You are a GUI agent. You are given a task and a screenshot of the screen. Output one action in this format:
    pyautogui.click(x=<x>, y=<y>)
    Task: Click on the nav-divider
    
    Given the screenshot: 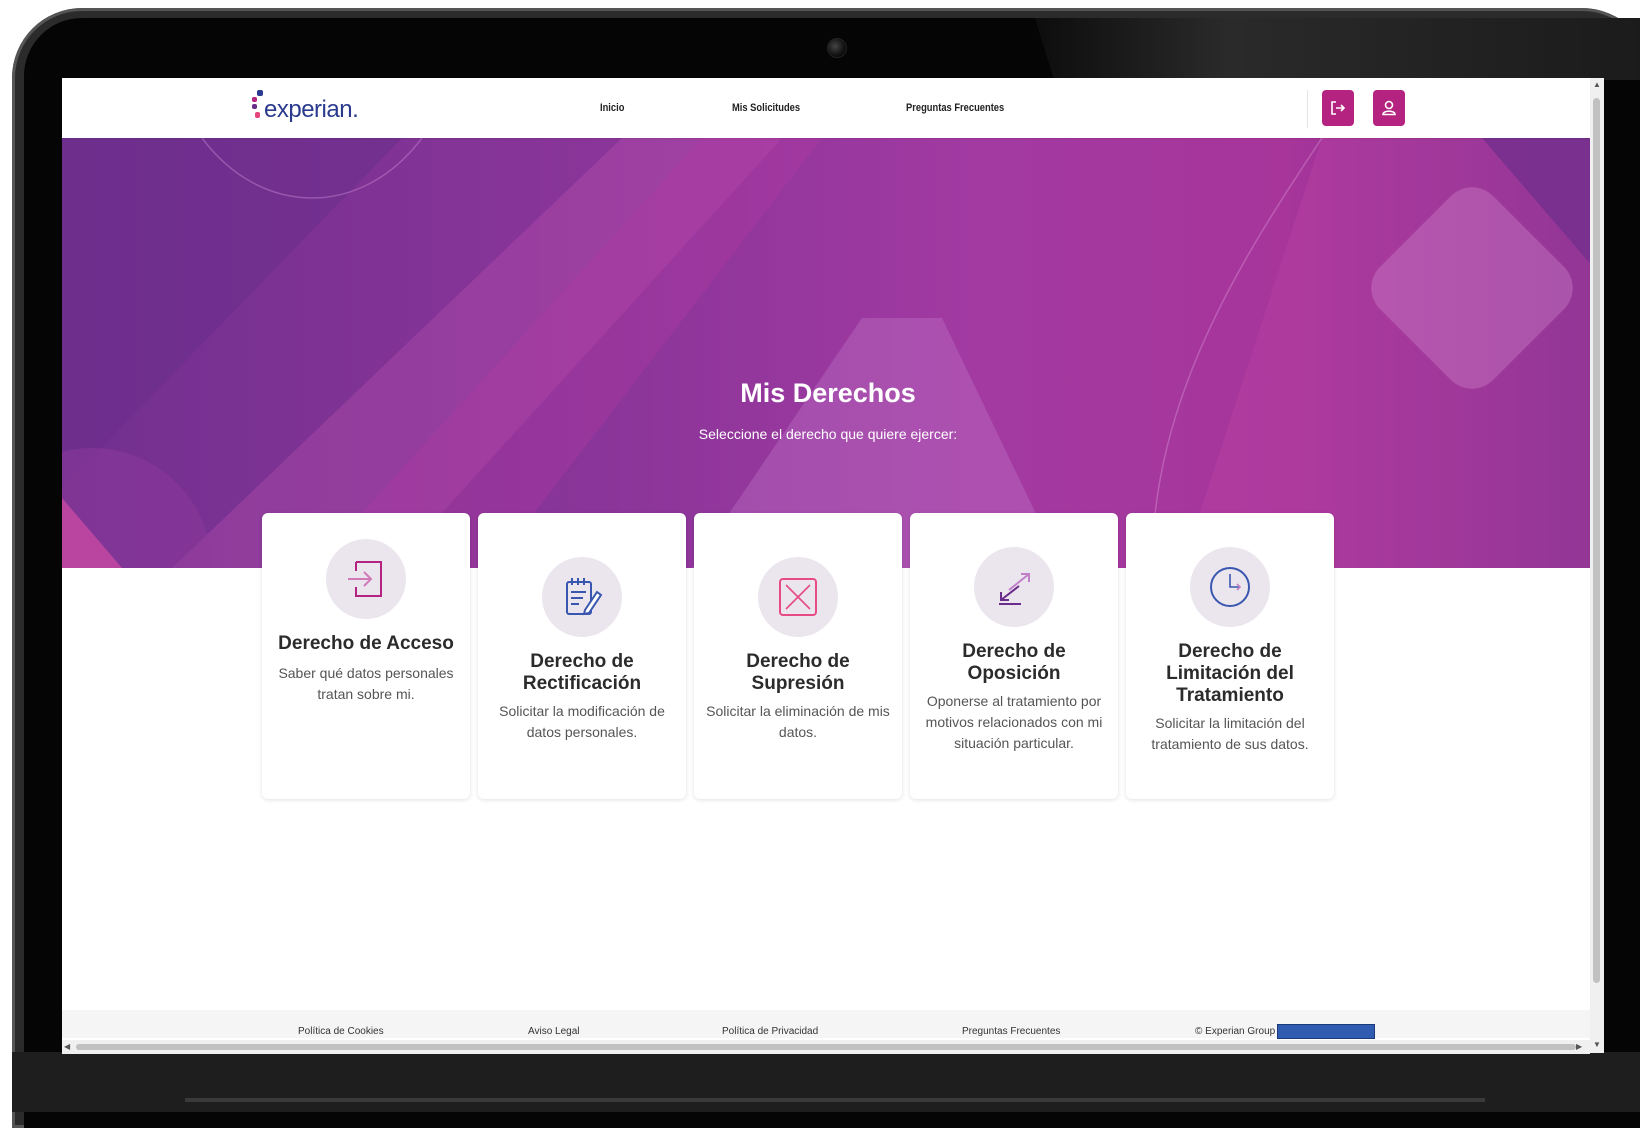 What is the action you would take?
    pyautogui.click(x=1307, y=109)
    